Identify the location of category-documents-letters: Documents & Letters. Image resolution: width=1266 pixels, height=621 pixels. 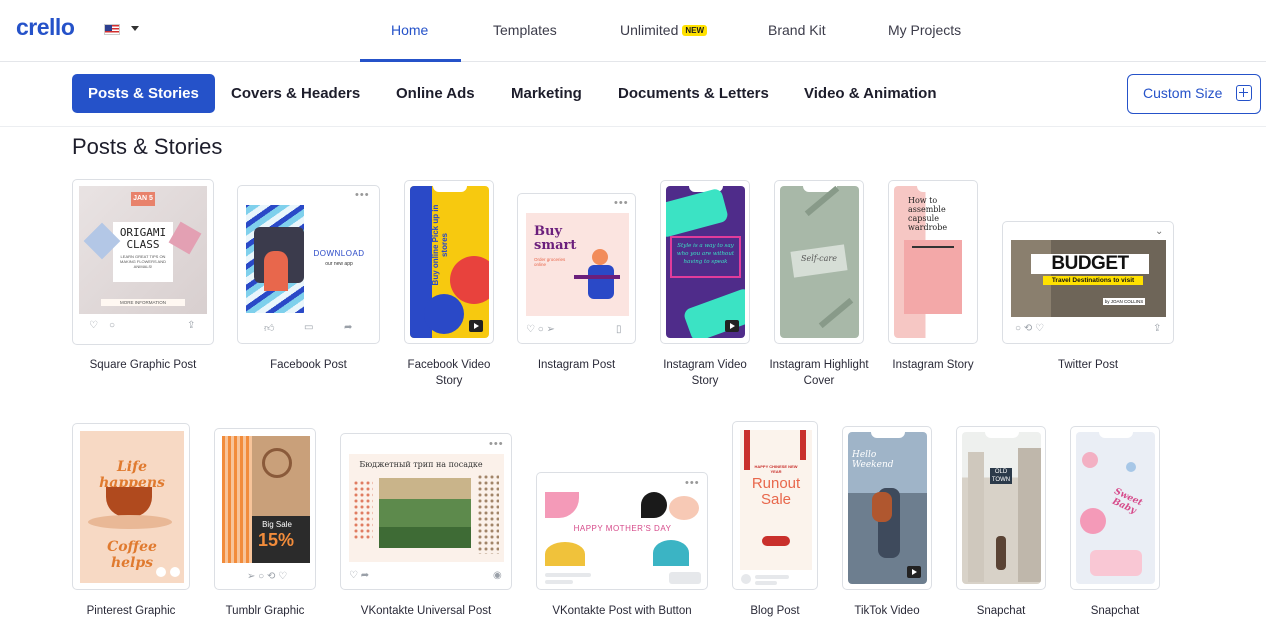
(693, 93).